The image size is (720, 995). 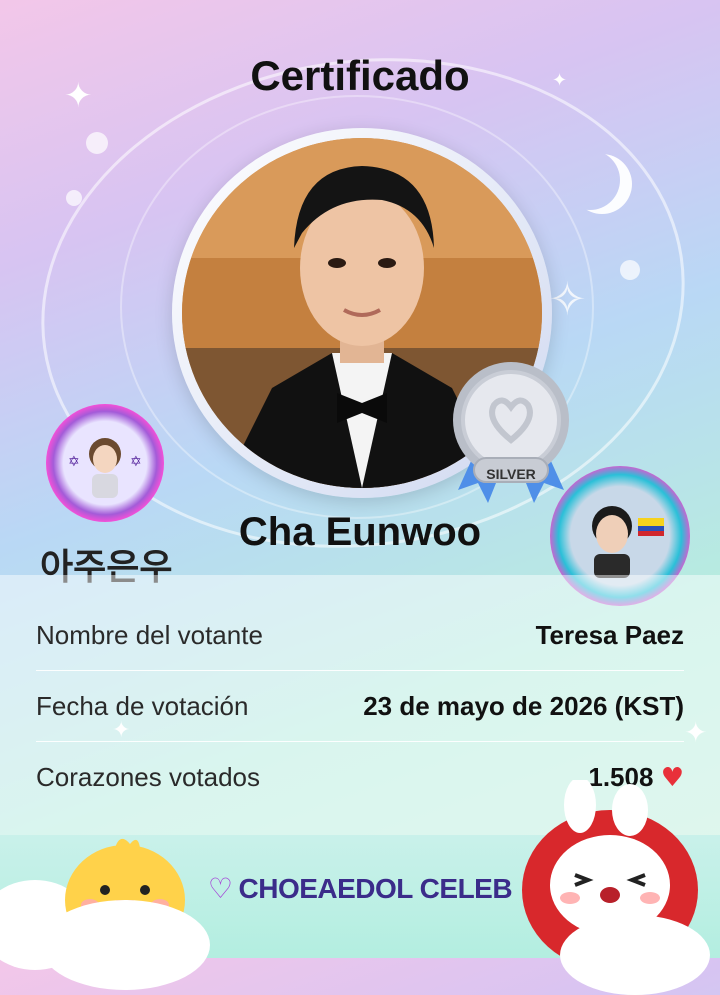 I want to click on sparkle-icon: ✧, so click(x=567, y=299).